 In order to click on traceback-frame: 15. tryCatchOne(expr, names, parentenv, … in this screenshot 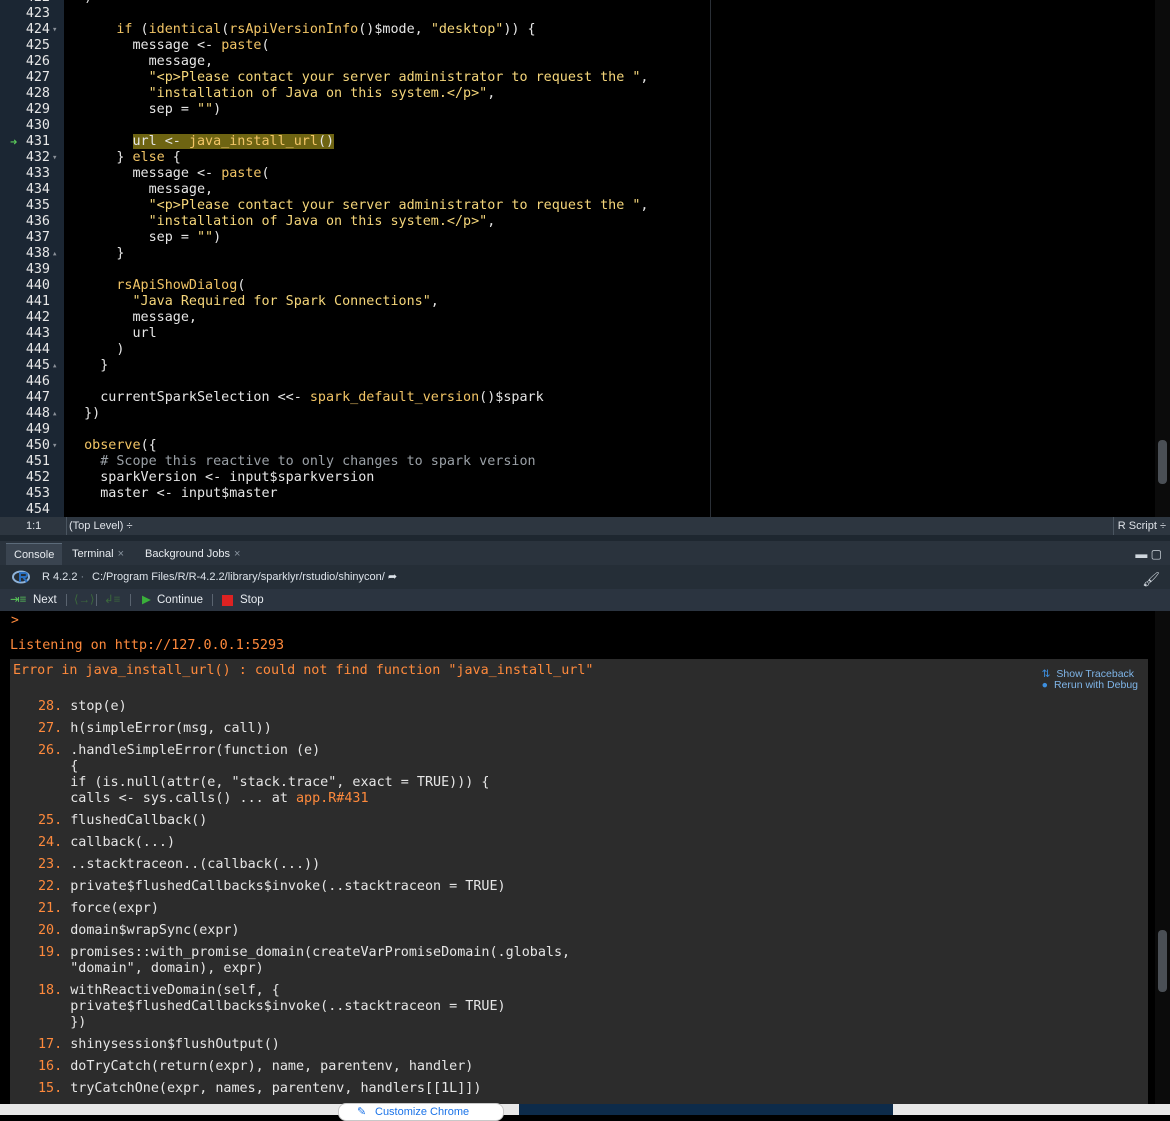, I will do `click(259, 1089)`.